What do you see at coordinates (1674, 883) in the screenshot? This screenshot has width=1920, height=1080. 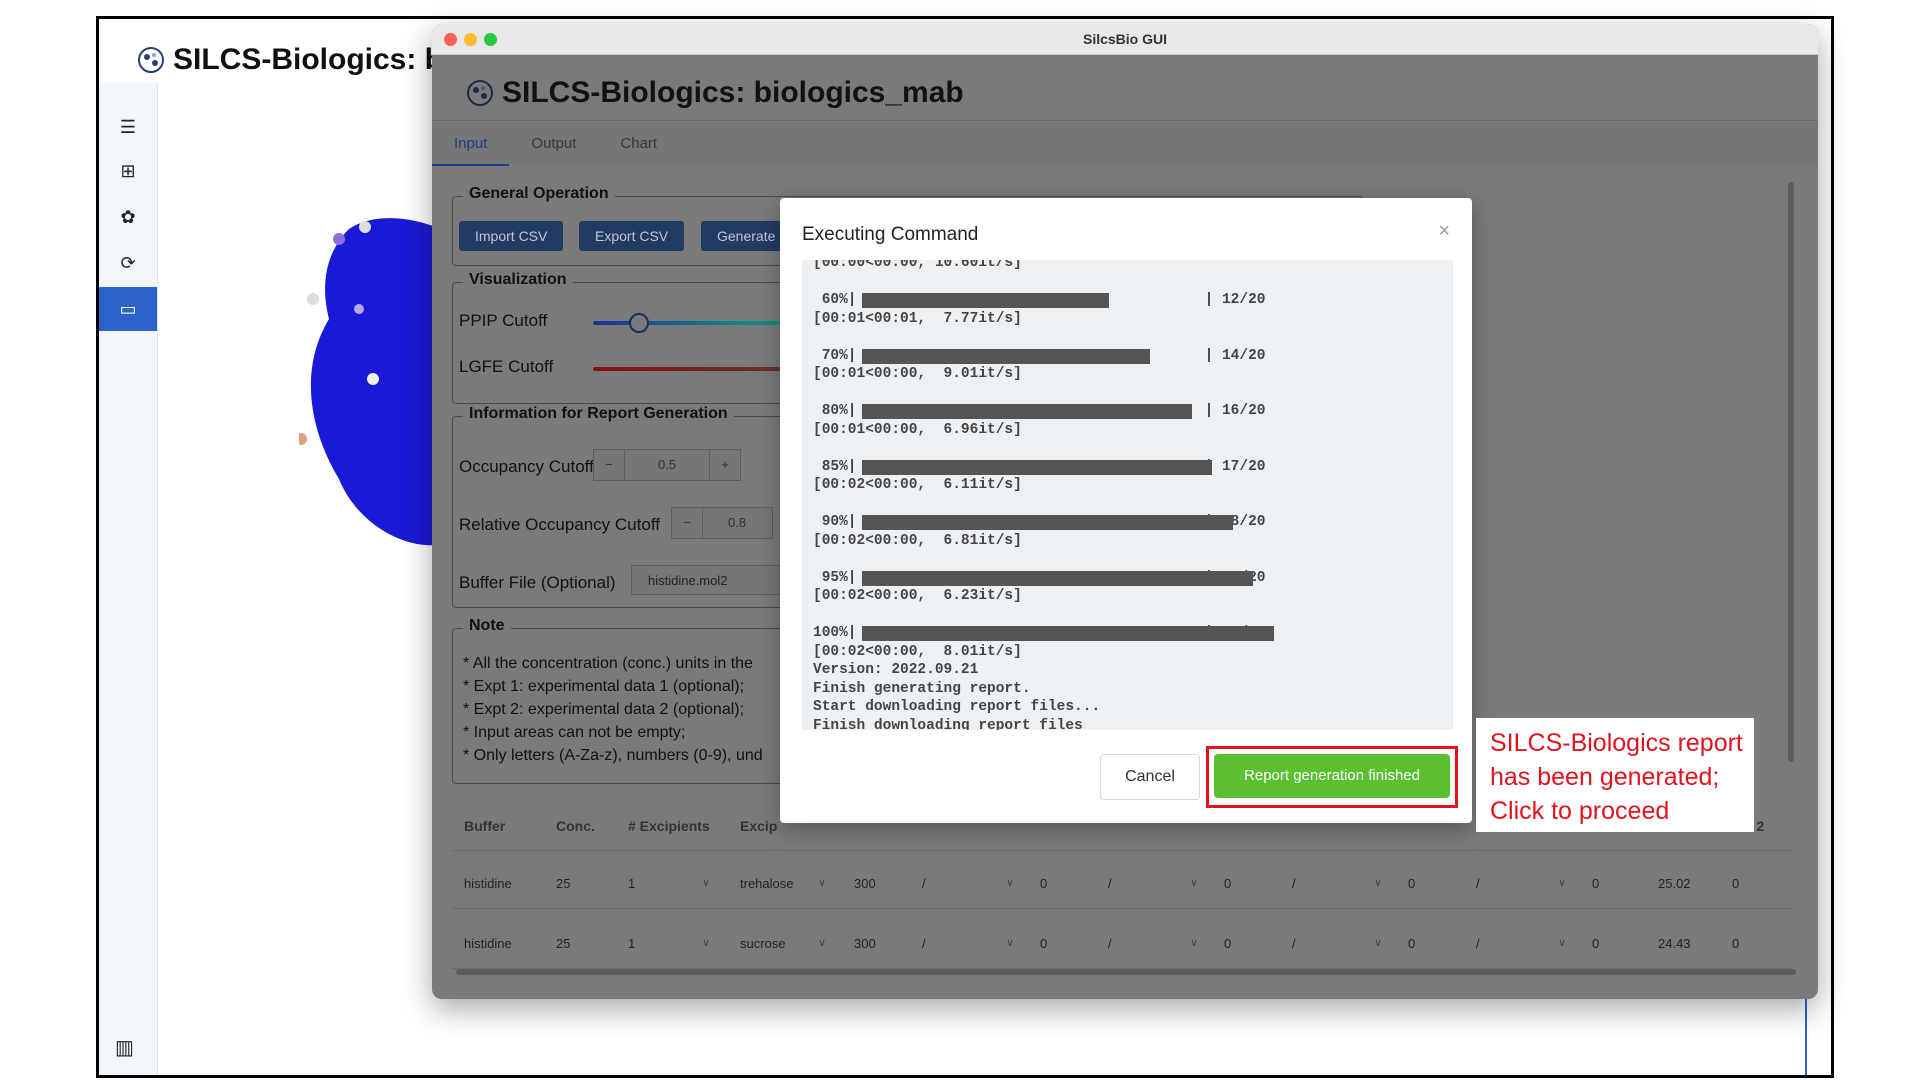 I see `table-cell: 25.02` at bounding box center [1674, 883].